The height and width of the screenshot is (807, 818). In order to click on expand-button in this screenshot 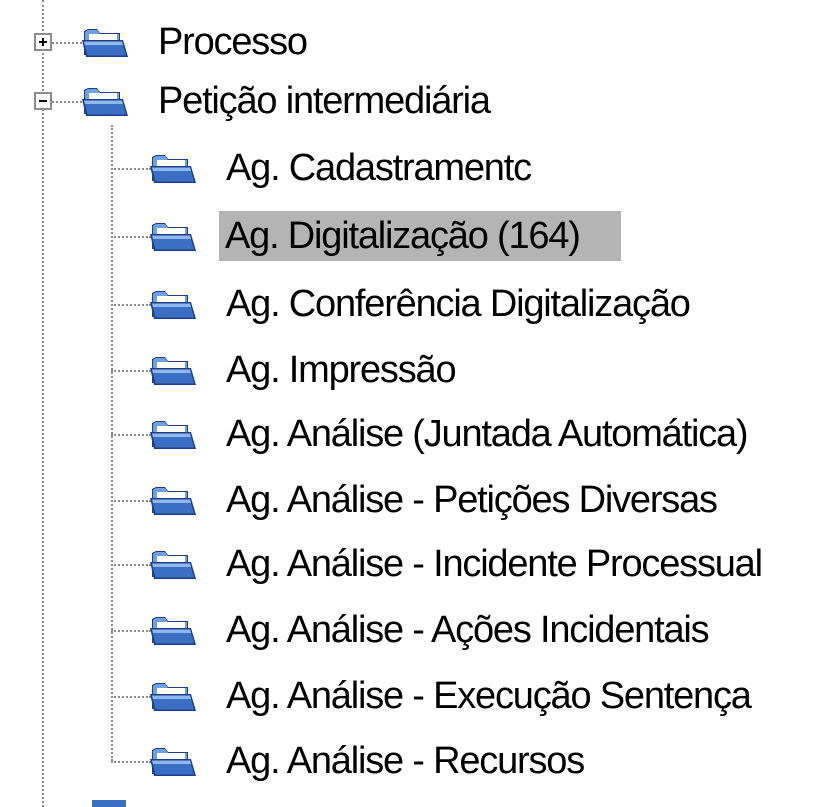, I will do `click(43, 42)`.